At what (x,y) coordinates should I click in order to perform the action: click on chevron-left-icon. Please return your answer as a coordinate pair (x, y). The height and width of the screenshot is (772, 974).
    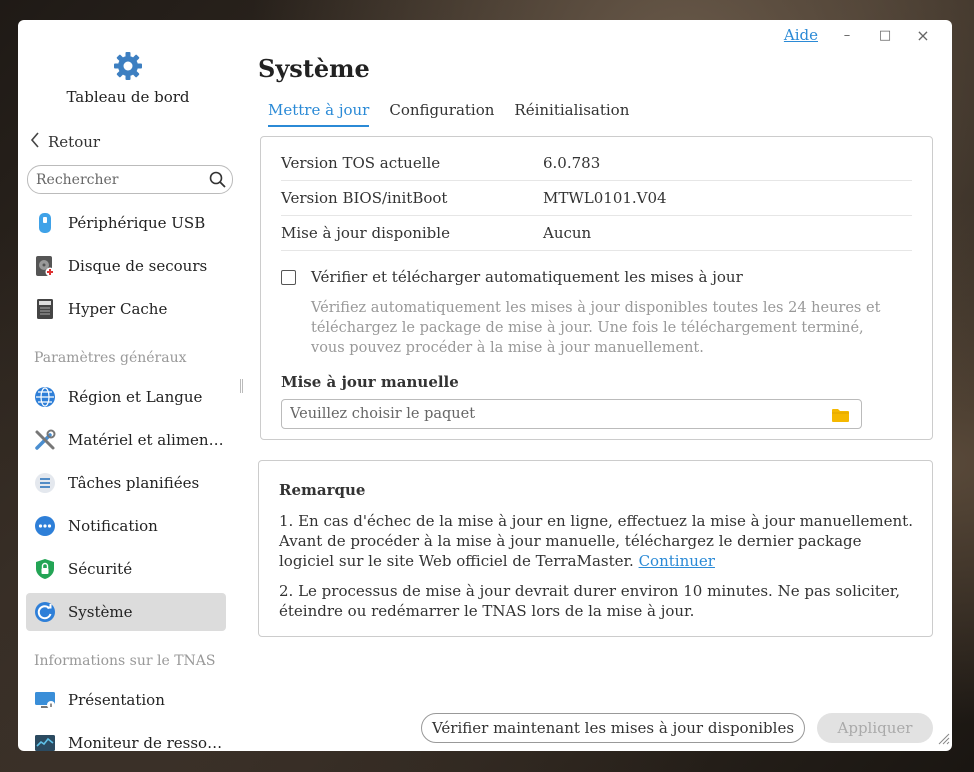
    Looking at the image, I should click on (35, 142).